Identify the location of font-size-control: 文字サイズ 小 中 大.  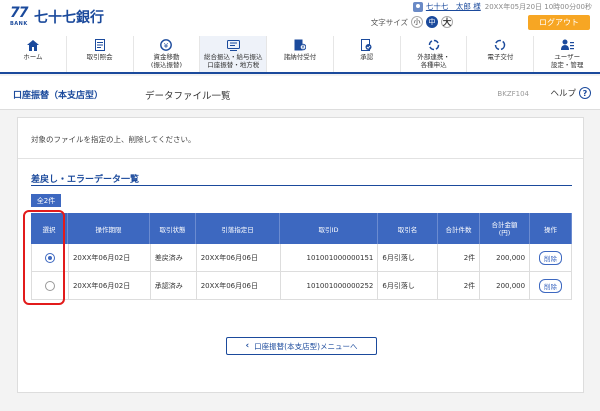
(412, 22).